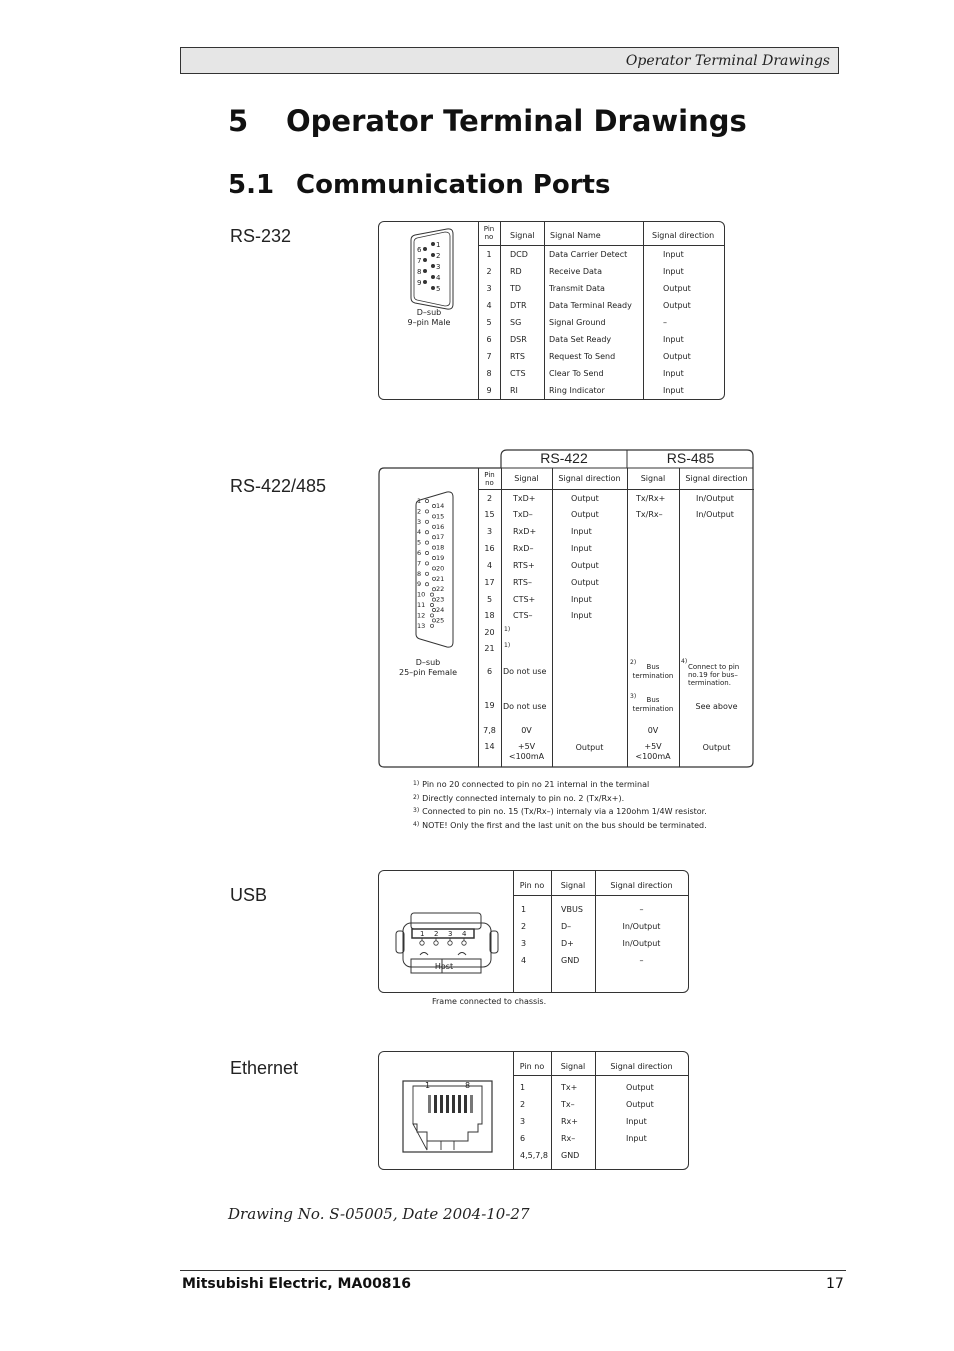 This screenshot has height=1351, width=954. Describe the element at coordinates (416, 824) in the screenshot. I see `footnote-mark: 4)` at that location.